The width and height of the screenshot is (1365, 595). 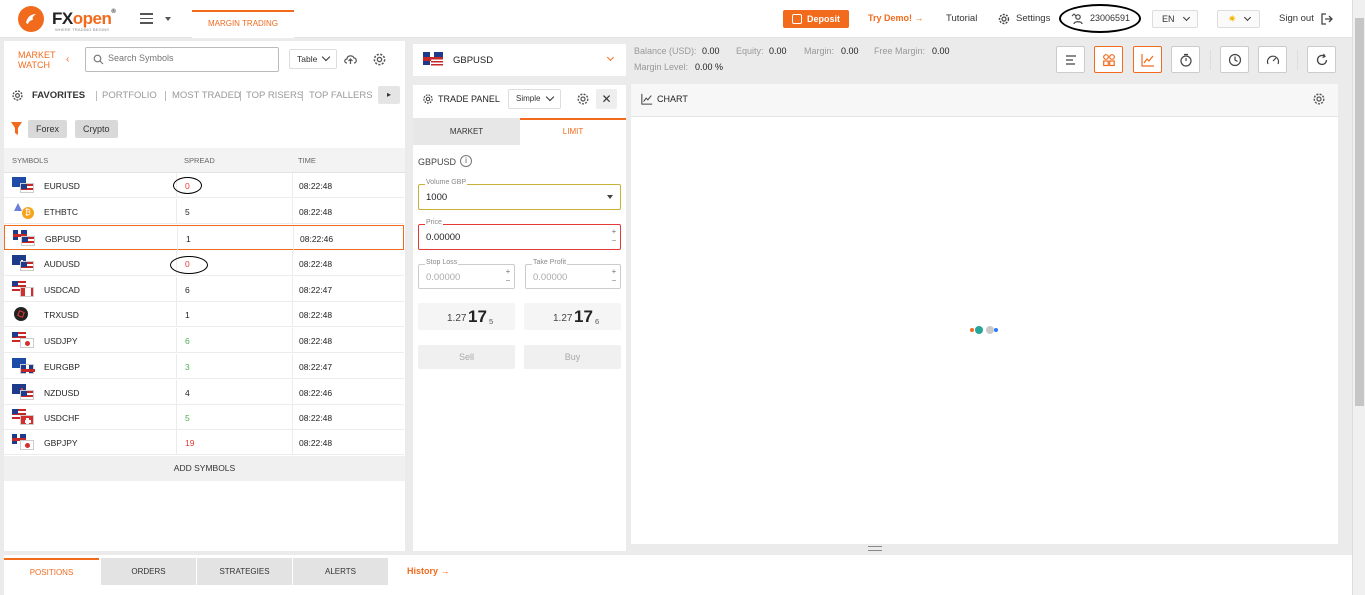 What do you see at coordinates (519, 194) in the screenshot?
I see `volume-field: Volume GBP 1000` at bounding box center [519, 194].